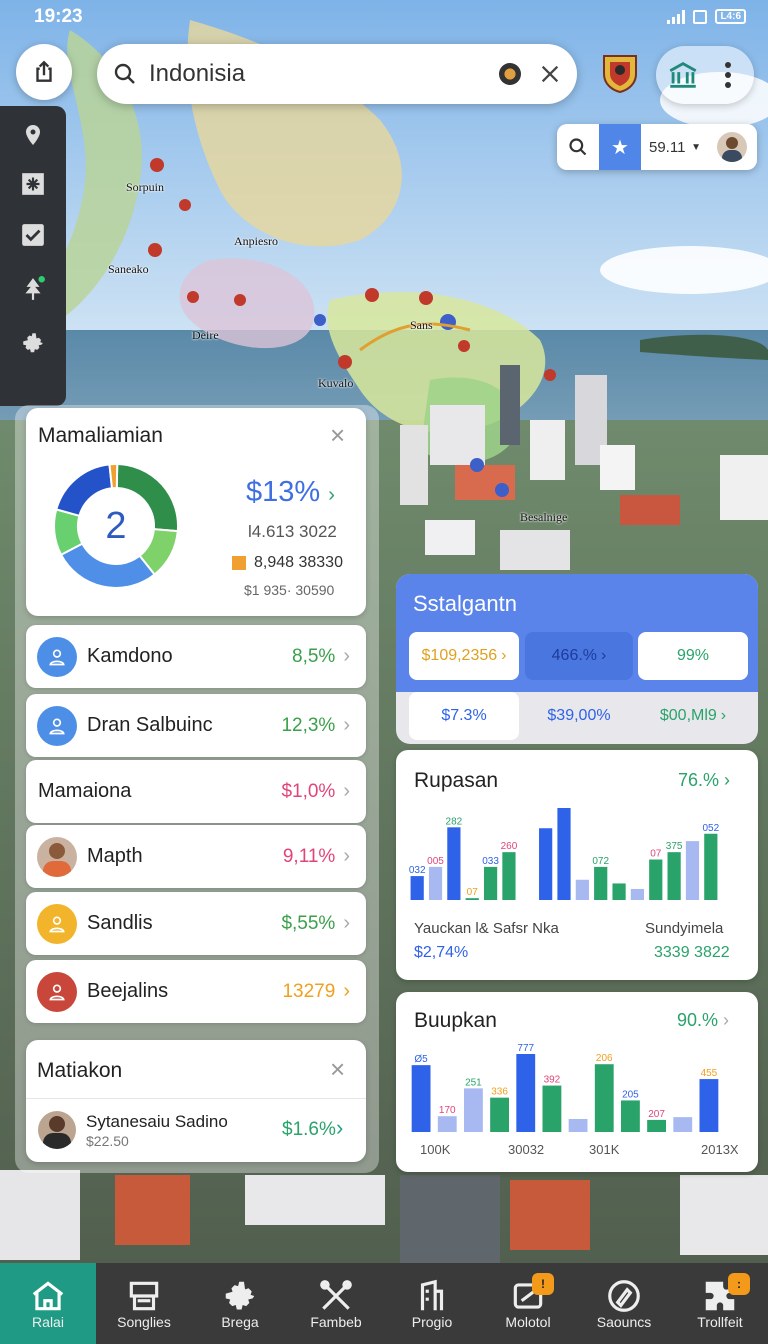 Image resolution: width=768 pixels, height=1344 pixels. Describe the element at coordinates (454, 821) in the screenshot. I see `bar-label: 282` at that location.